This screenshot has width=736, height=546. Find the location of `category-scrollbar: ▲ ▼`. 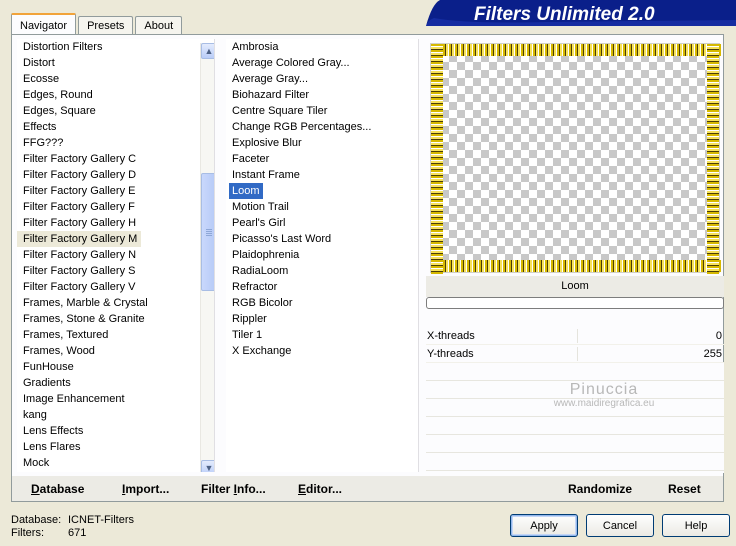

category-scrollbar: ▲ ▼ is located at coordinates (207, 257).